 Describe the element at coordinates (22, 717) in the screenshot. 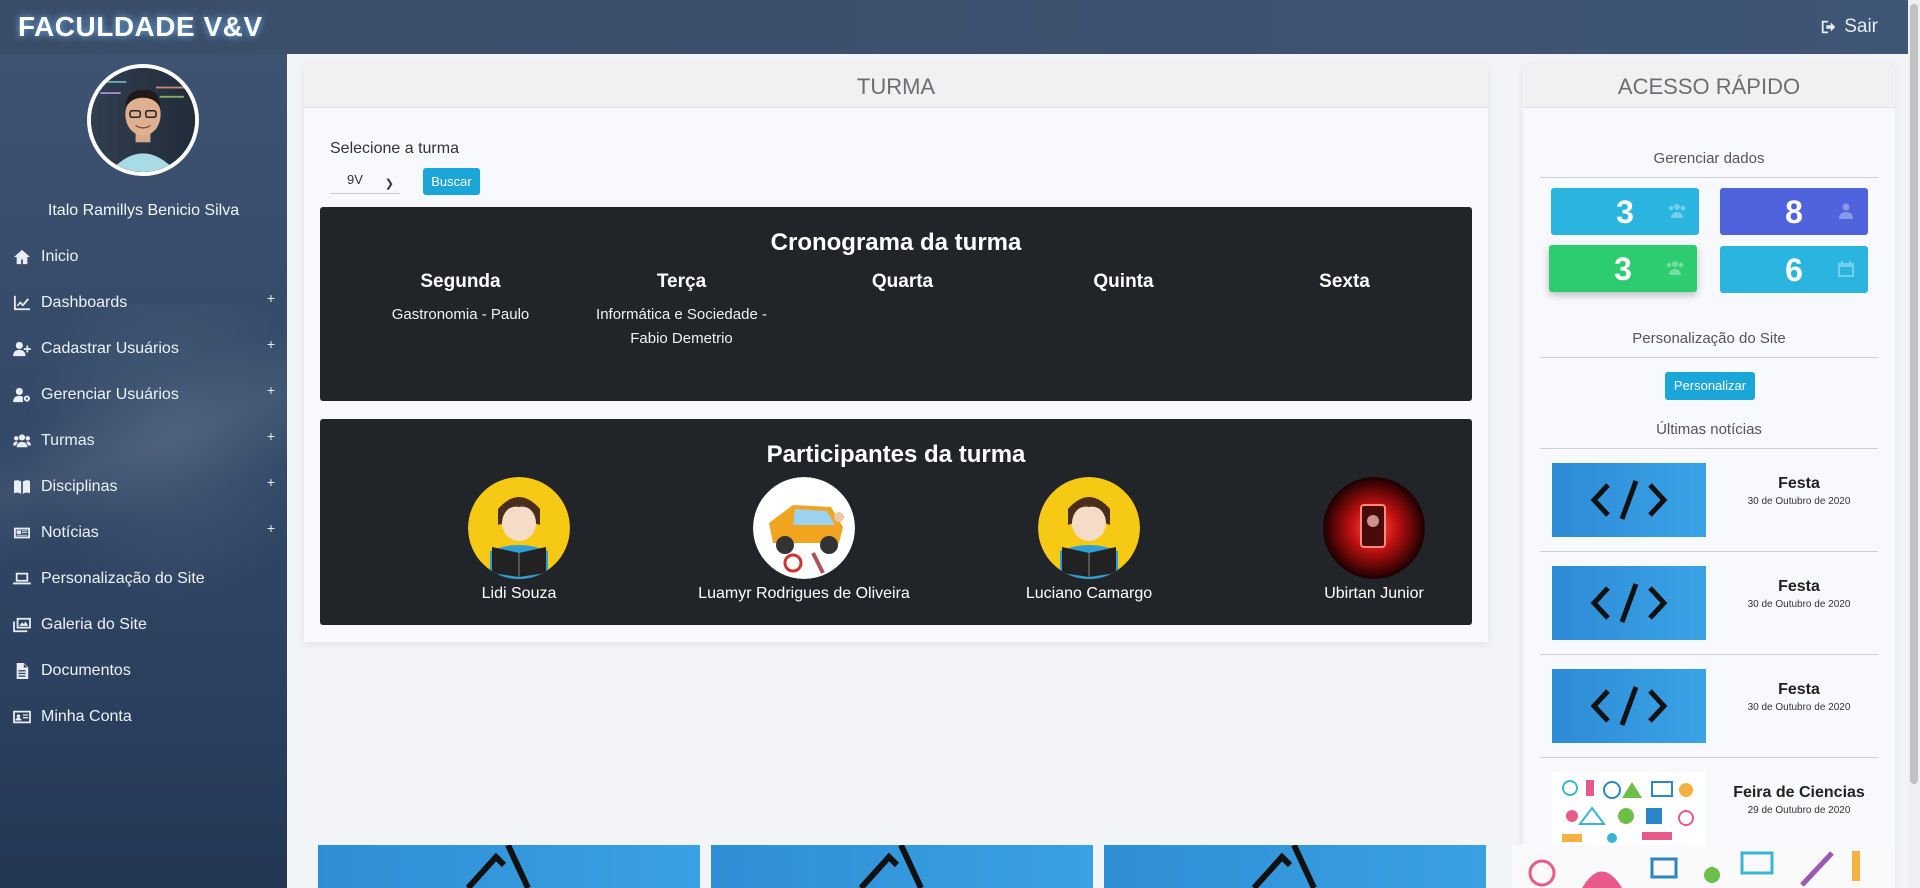

I see `id-card-icon` at that location.